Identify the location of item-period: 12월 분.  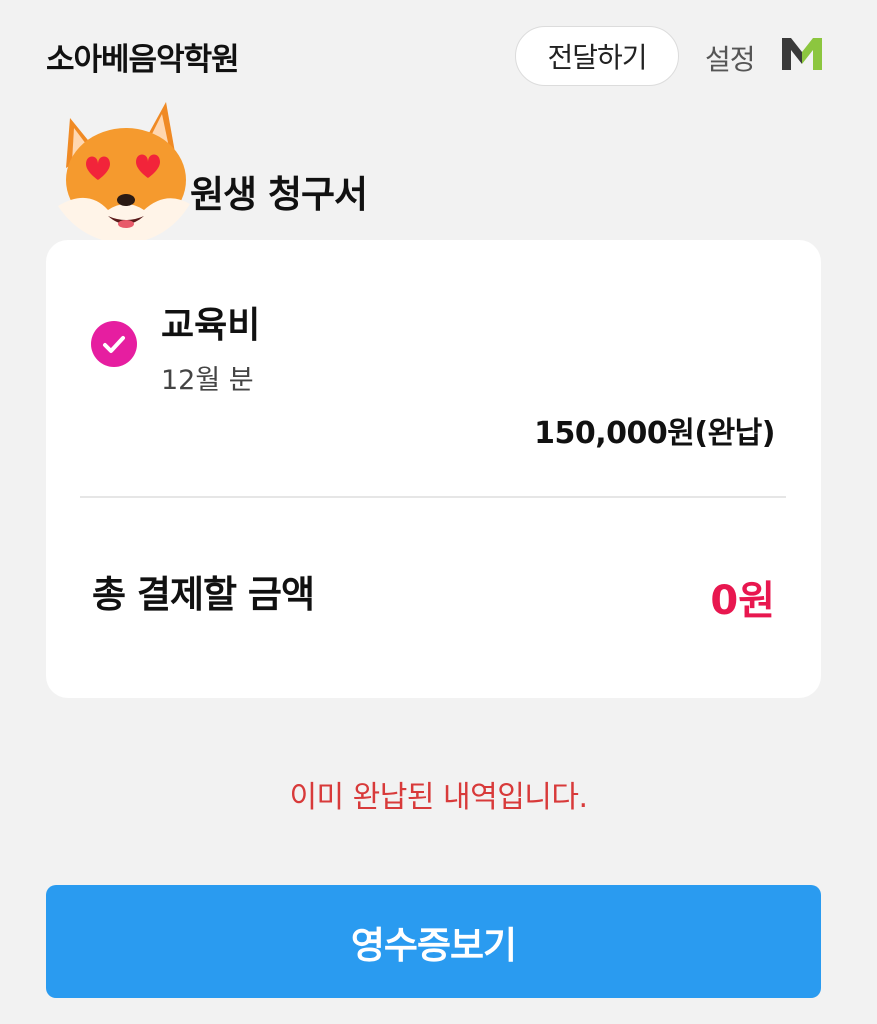
(207, 380).